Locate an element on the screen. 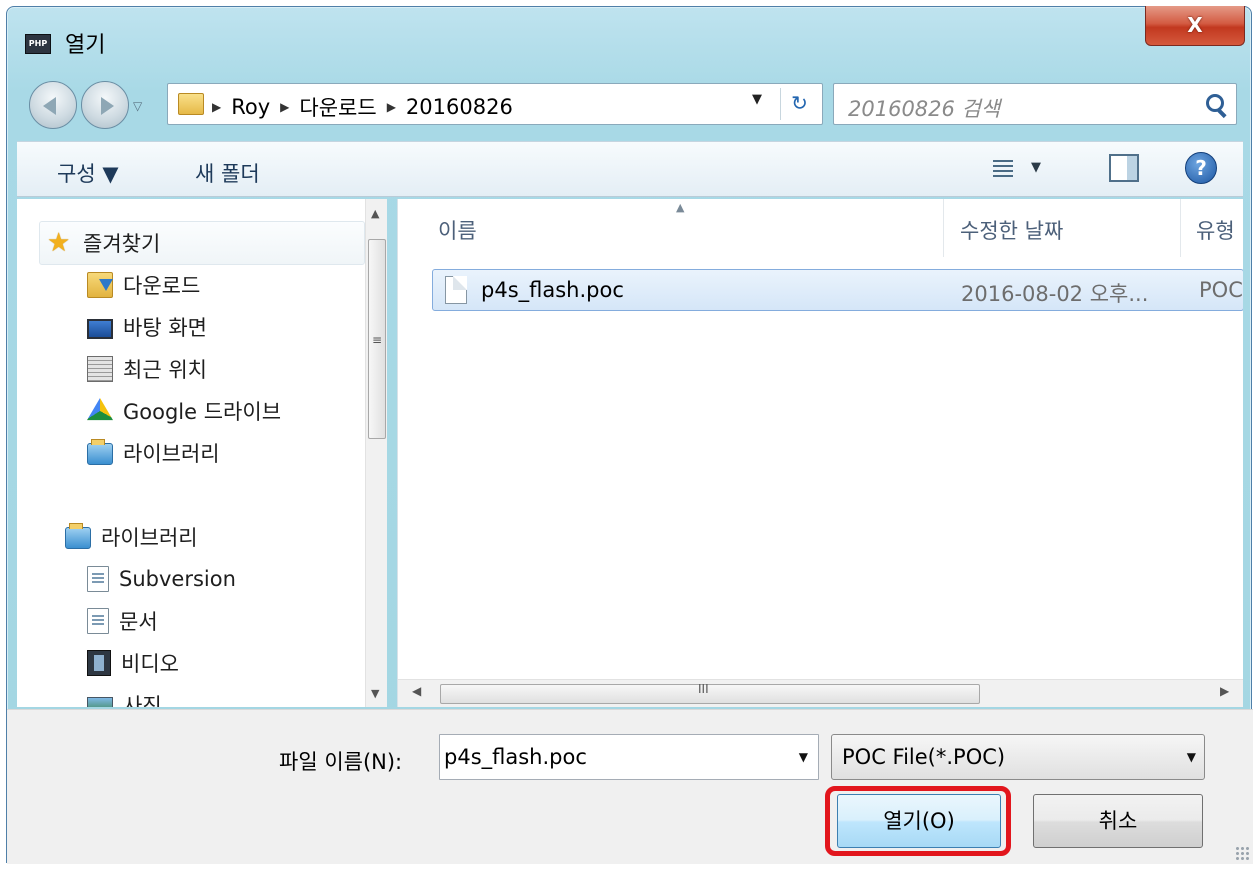 The height and width of the screenshot is (869, 1258). desktop-icon is located at coordinates (100, 329).